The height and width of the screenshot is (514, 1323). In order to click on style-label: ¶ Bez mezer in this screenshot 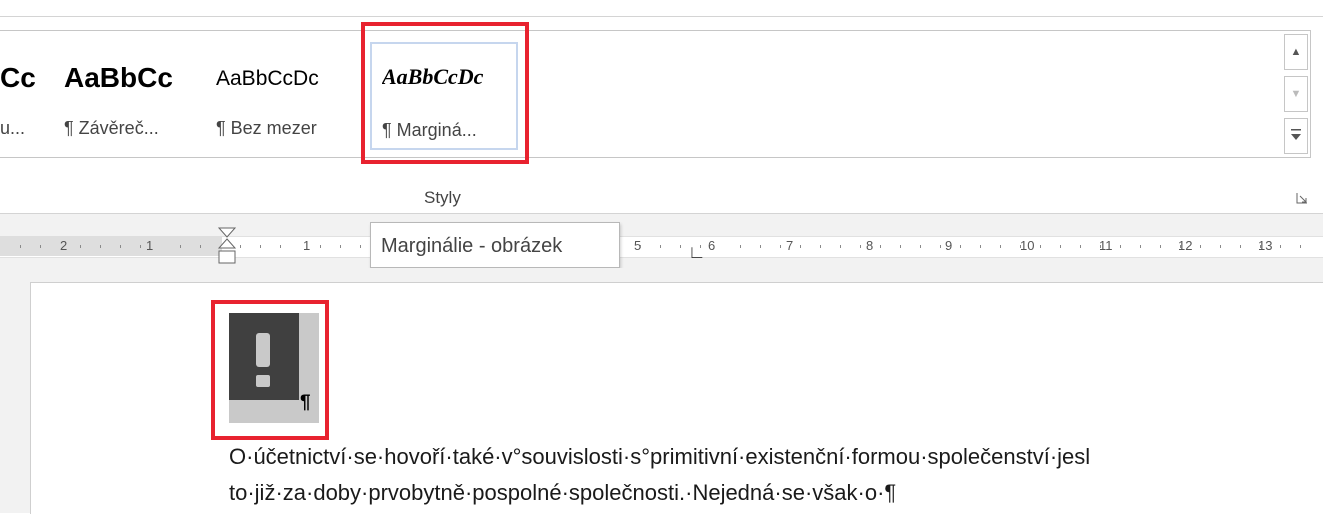, I will do `click(266, 128)`.